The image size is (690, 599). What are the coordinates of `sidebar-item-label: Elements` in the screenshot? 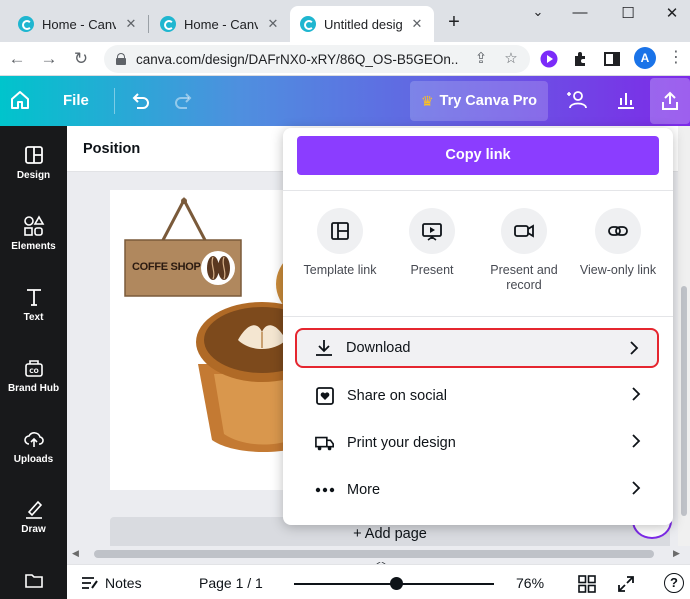 It's located at (33, 246).